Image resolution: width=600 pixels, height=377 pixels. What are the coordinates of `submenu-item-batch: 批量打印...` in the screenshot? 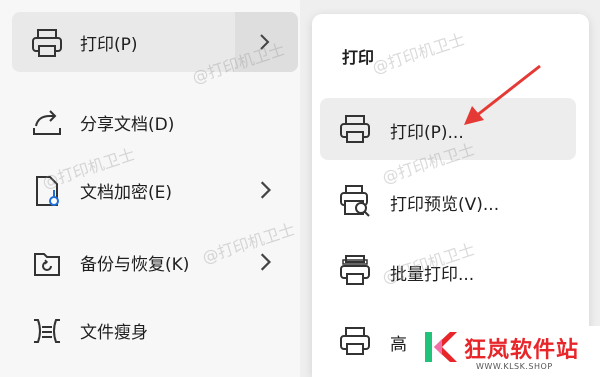 It's located at (448, 271).